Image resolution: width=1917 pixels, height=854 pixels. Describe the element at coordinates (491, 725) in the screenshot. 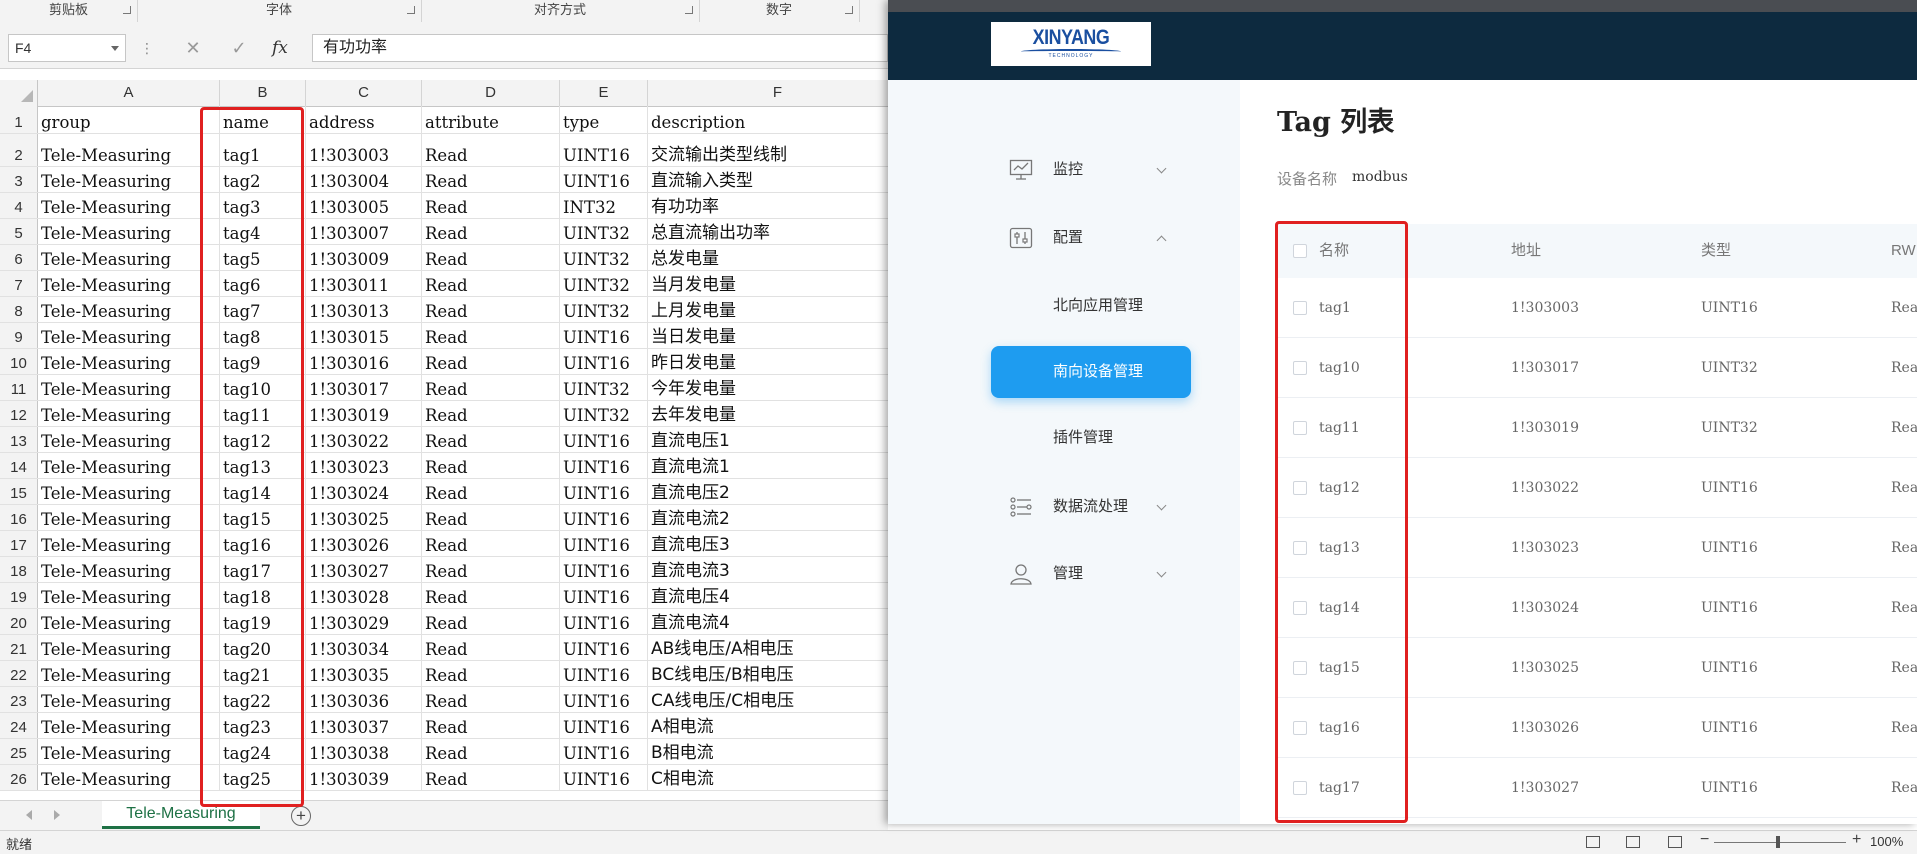

I see `cell-d-24: Read` at that location.